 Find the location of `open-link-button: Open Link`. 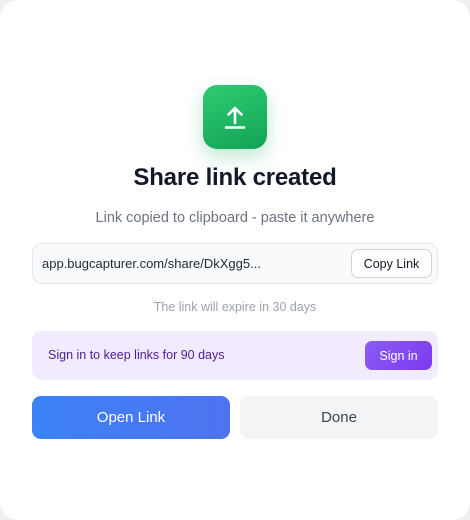

open-link-button: Open Link is located at coordinates (131, 417).